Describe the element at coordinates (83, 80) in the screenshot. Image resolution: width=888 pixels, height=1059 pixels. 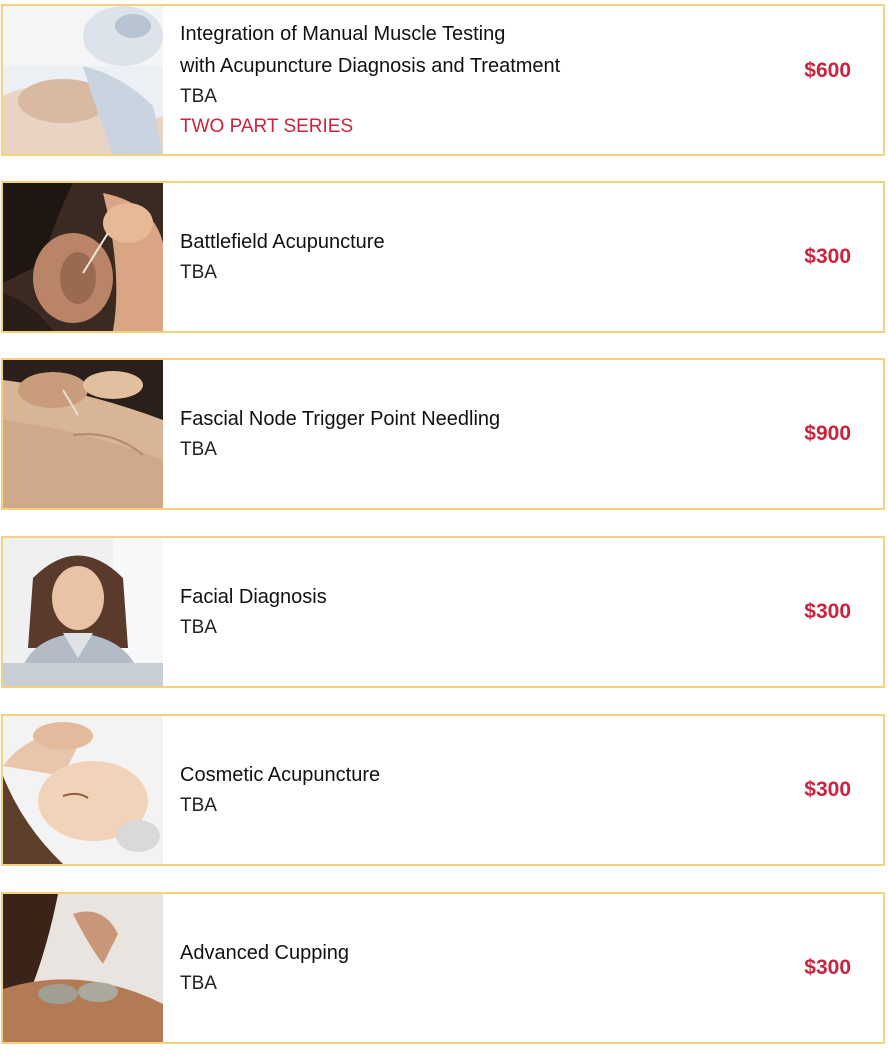
I see `manual-muscle-testing-photo` at that location.